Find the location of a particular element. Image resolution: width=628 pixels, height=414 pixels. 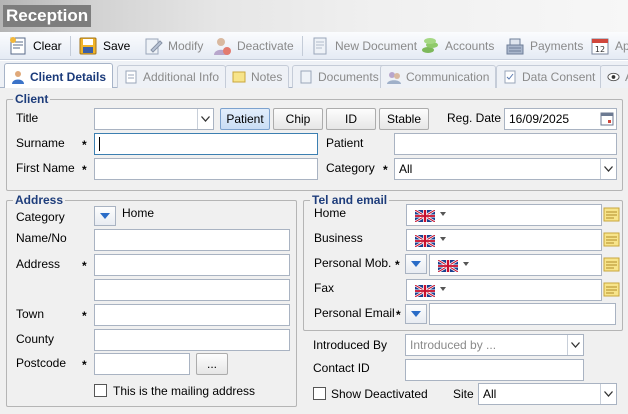

appointments-label: Ap is located at coordinates (621, 45).